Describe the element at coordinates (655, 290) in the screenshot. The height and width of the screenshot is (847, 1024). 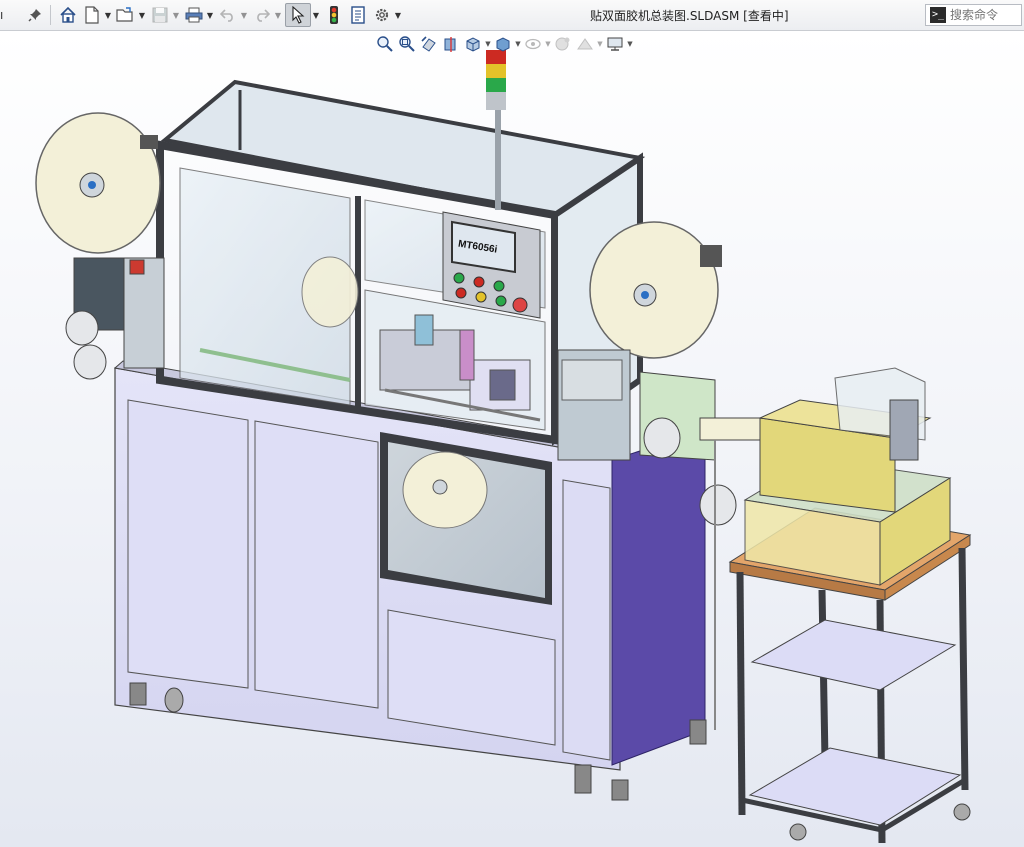
I see `right-tape-reel` at that location.